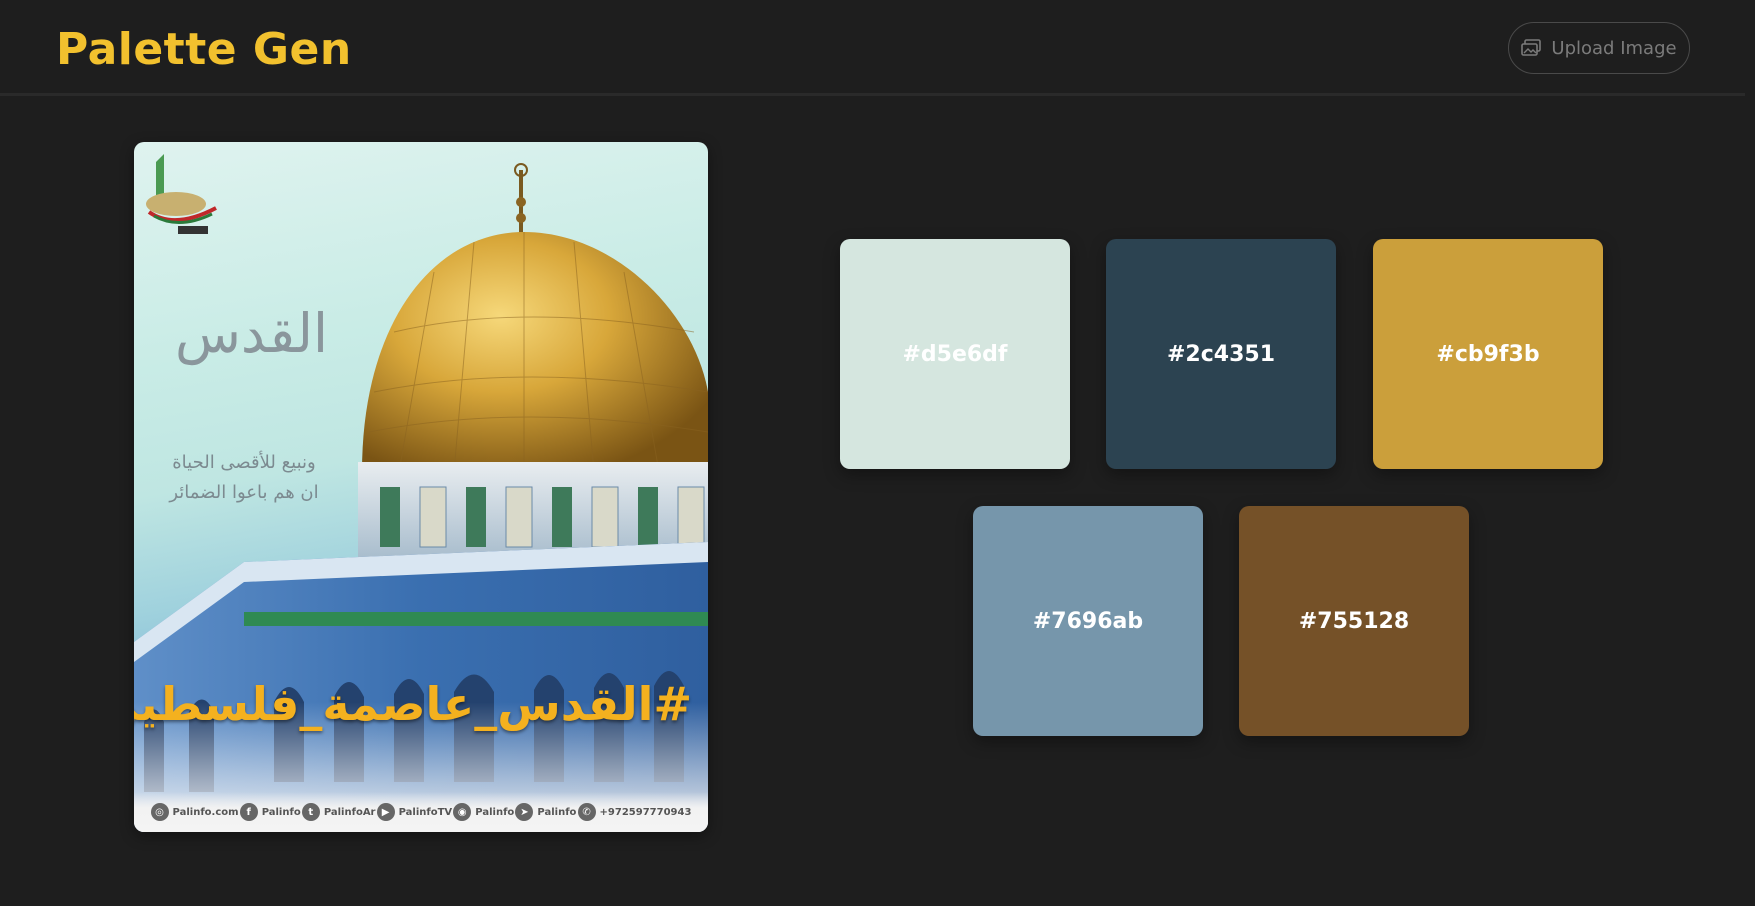  What do you see at coordinates (244, 478) in the screenshot?
I see `verse-text: ونبيع للأقصى الحياة ان هم باعوا الضمائر` at bounding box center [244, 478].